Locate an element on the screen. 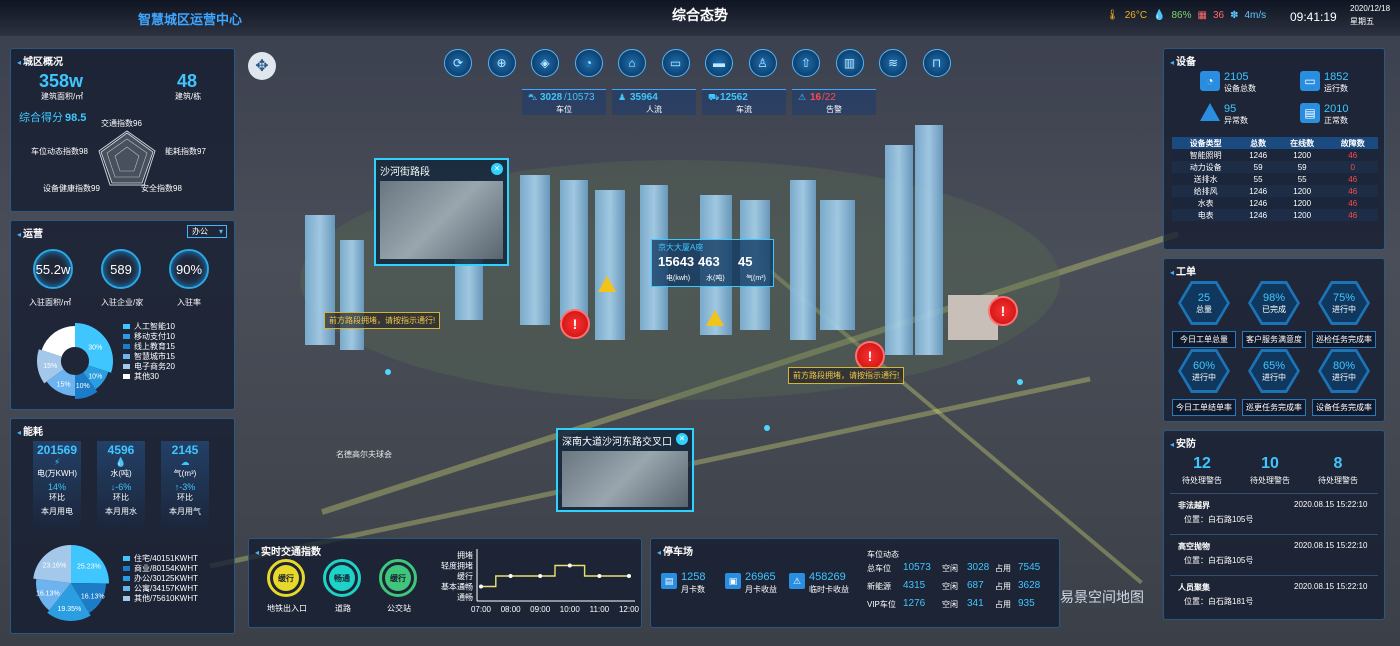 The width and height of the screenshot is (1400, 646). security-event: 高空抛物 2020.08.15 15:22:10 位置：白石路105号 is located at coordinates (1274, 552).